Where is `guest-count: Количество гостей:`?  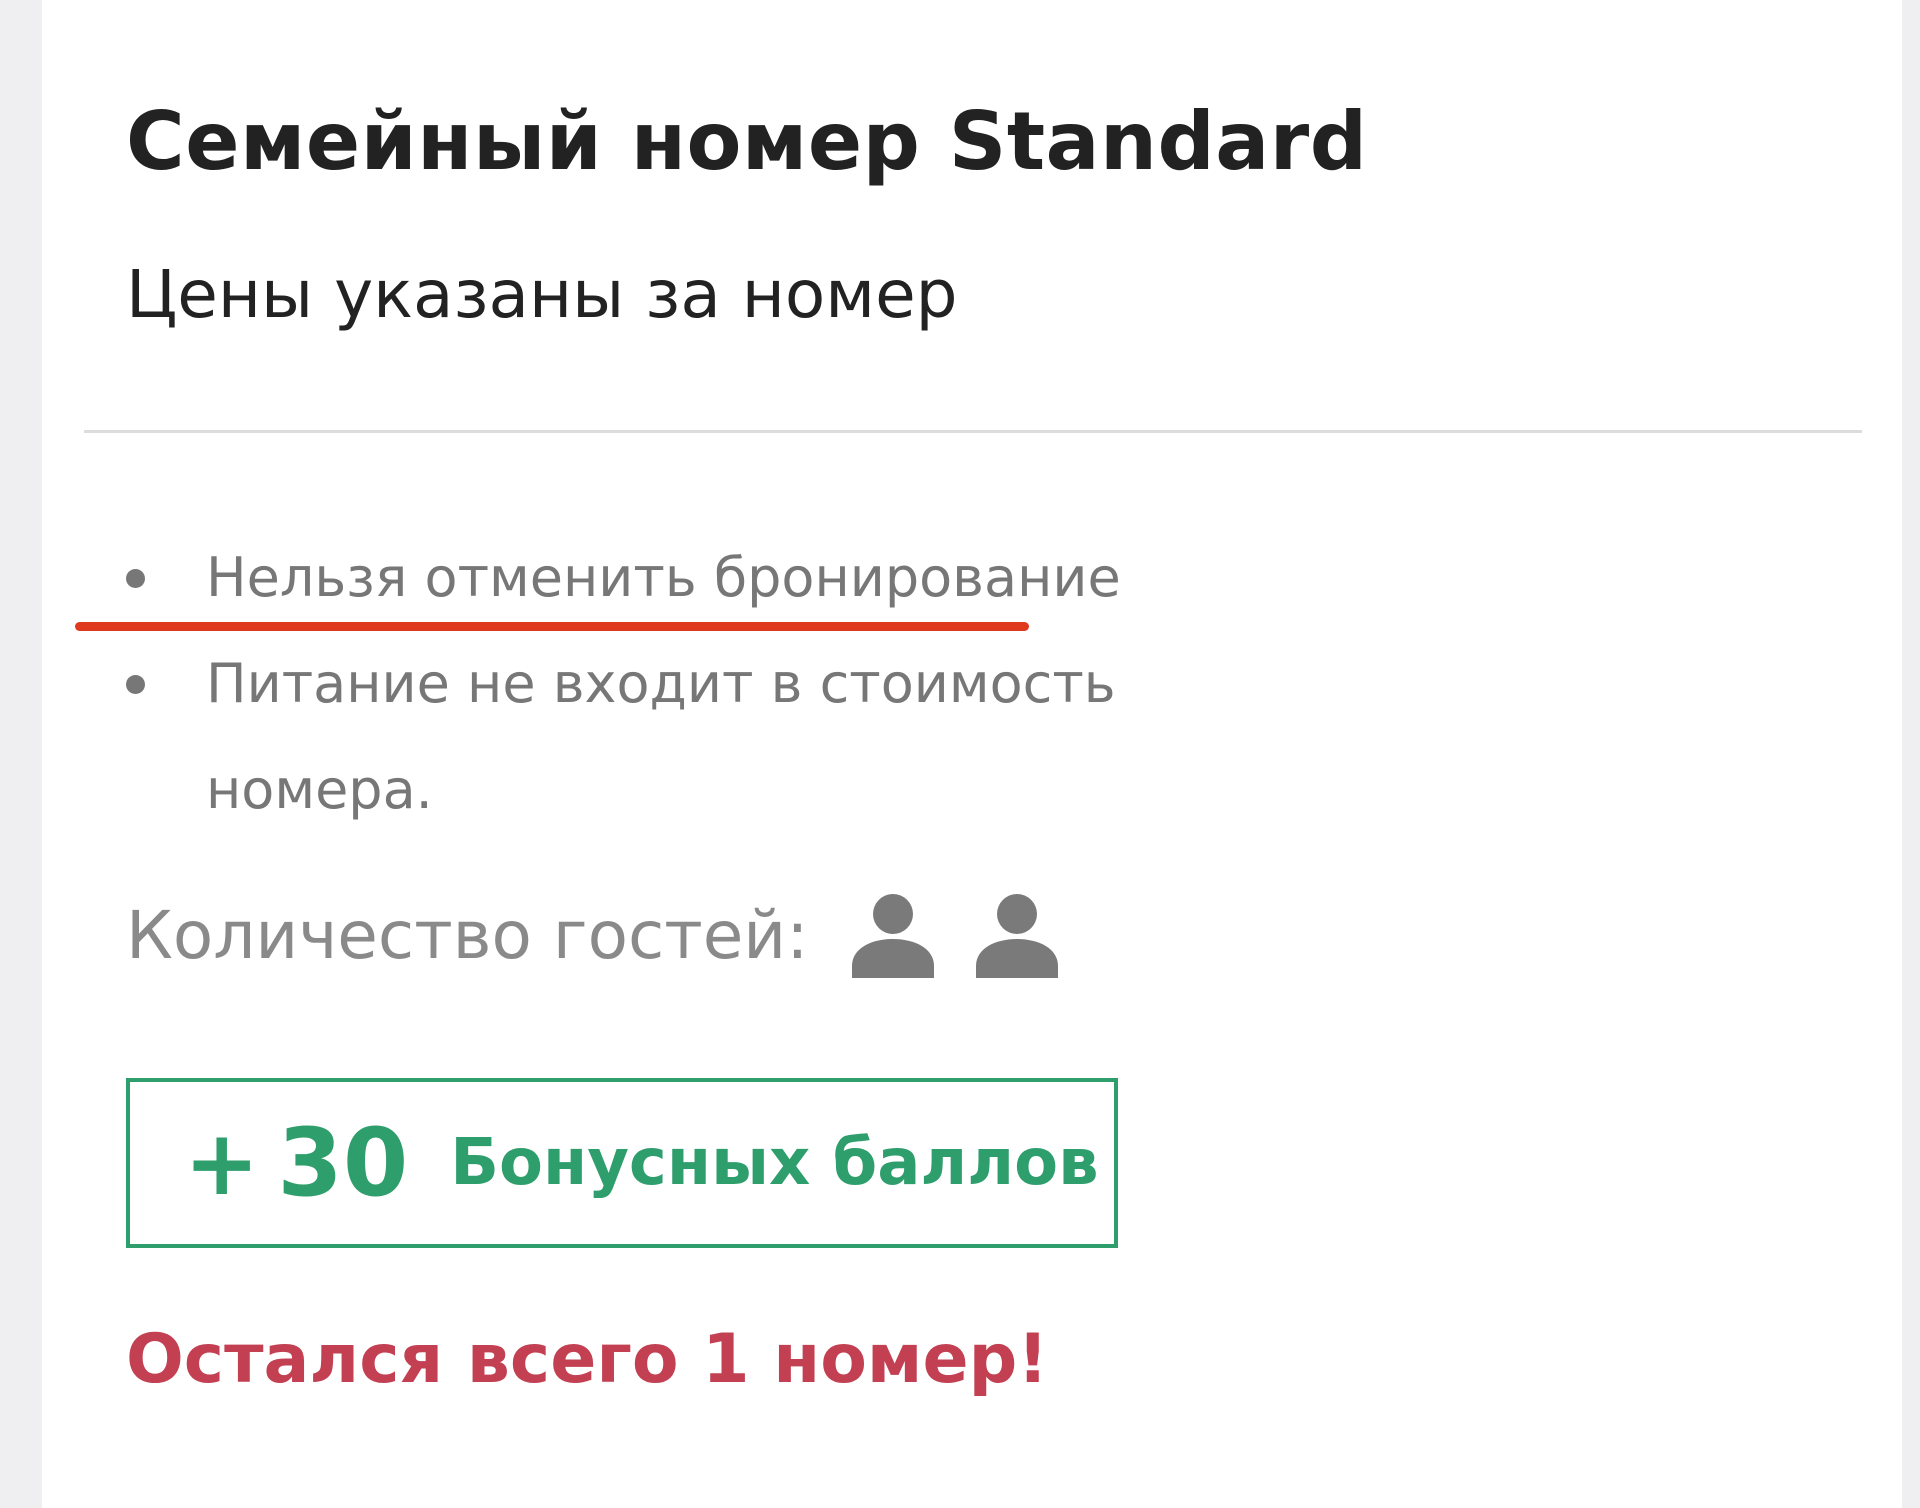 guest-count: Количество гостей: is located at coordinates (612, 935).